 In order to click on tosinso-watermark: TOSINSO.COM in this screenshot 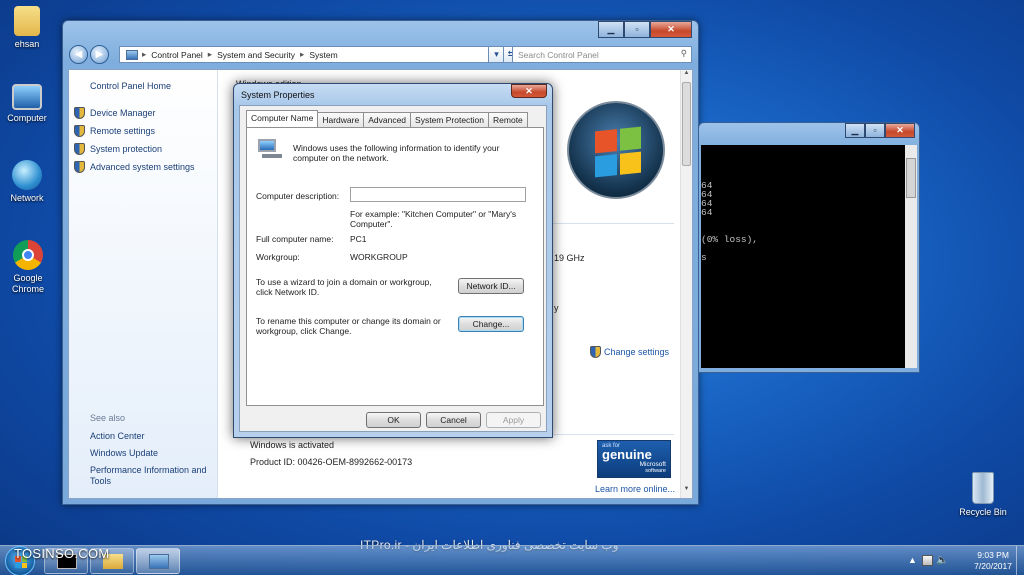, I will do `click(62, 553)`.